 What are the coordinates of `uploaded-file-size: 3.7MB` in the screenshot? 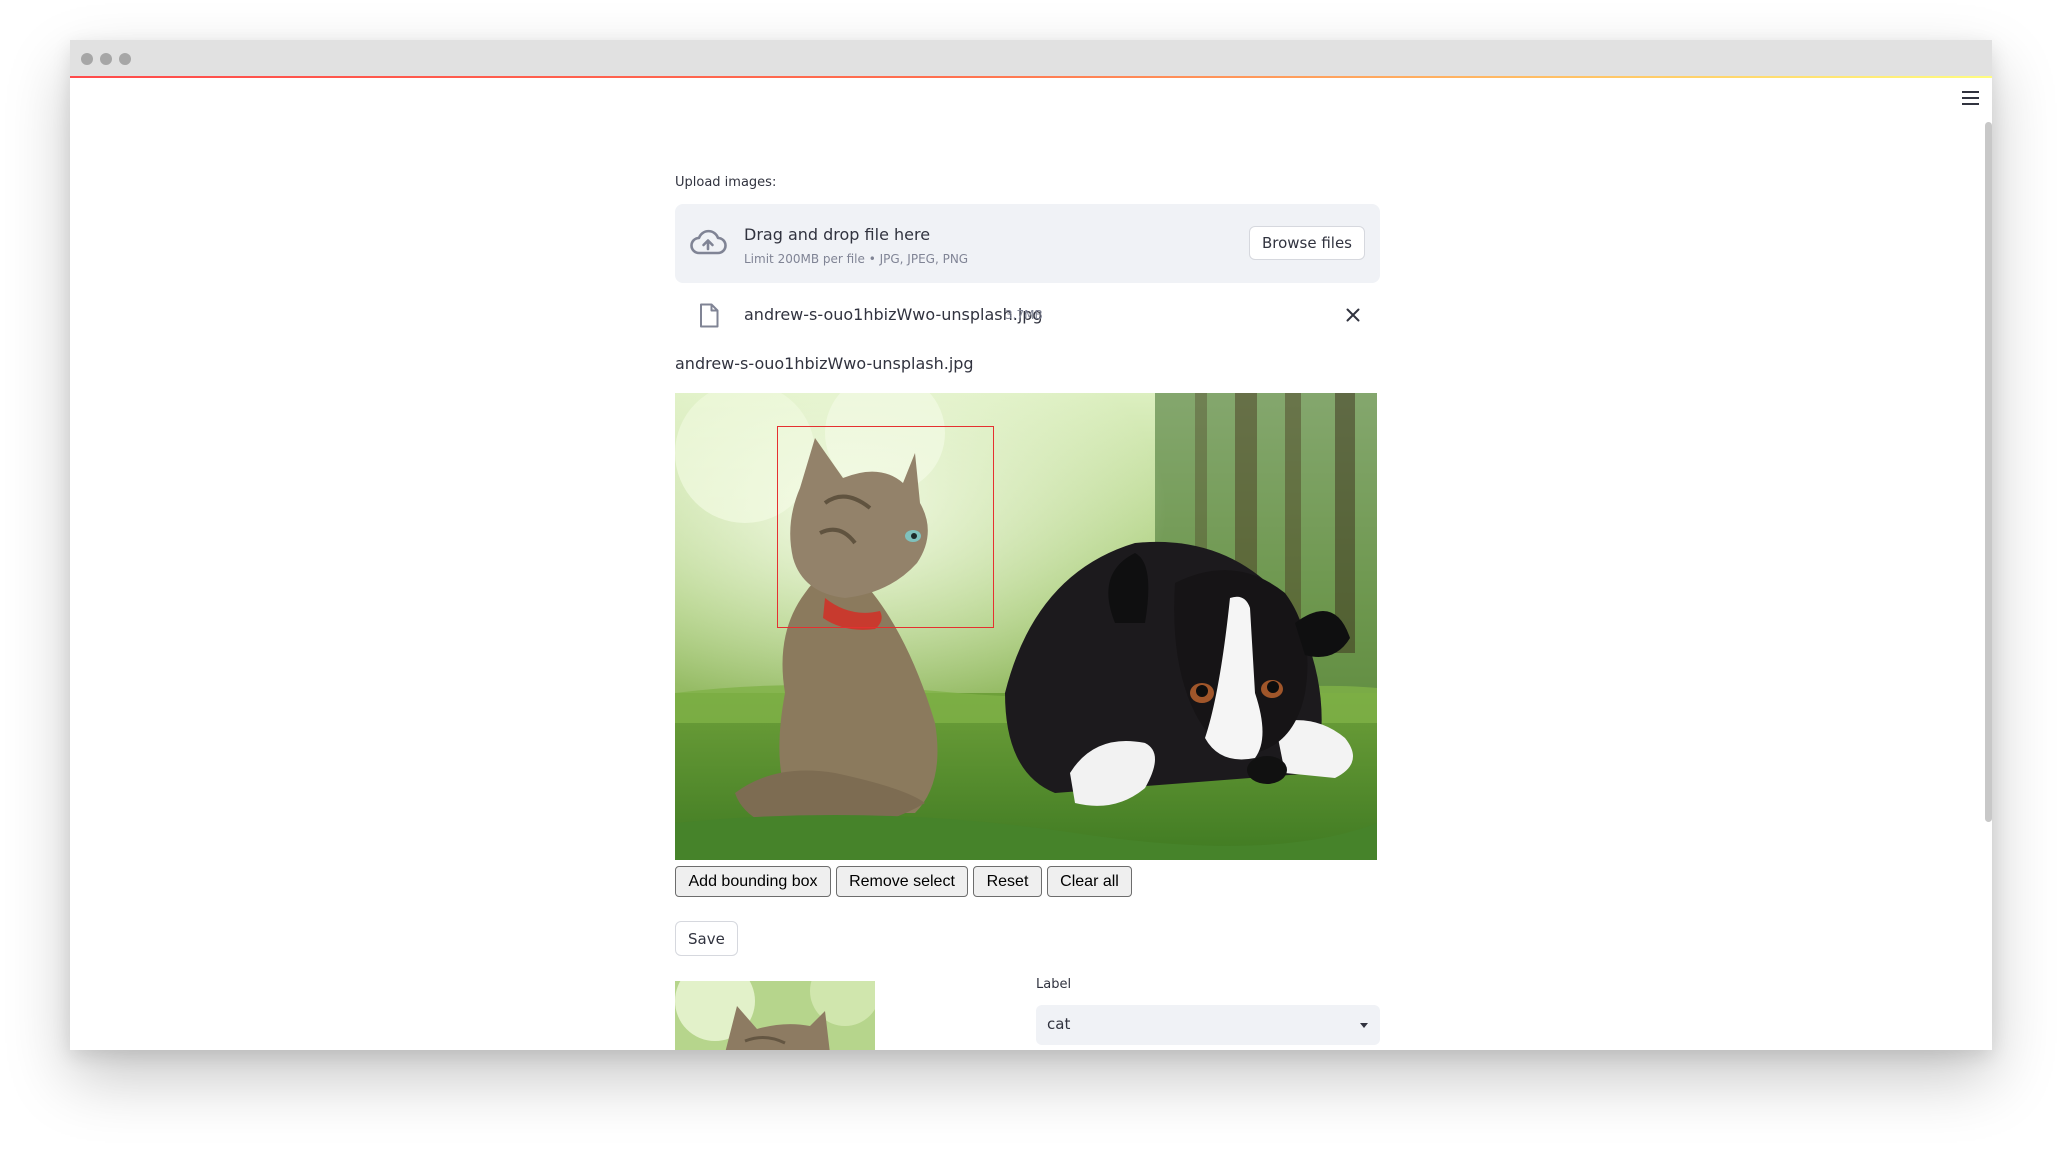 It's located at (1024, 315).